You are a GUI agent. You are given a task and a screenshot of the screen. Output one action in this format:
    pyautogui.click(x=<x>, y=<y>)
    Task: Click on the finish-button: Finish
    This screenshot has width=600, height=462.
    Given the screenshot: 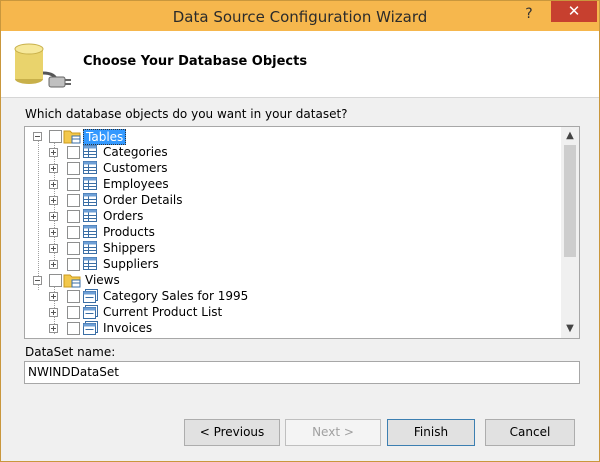 What is the action you would take?
    pyautogui.click(x=431, y=432)
    